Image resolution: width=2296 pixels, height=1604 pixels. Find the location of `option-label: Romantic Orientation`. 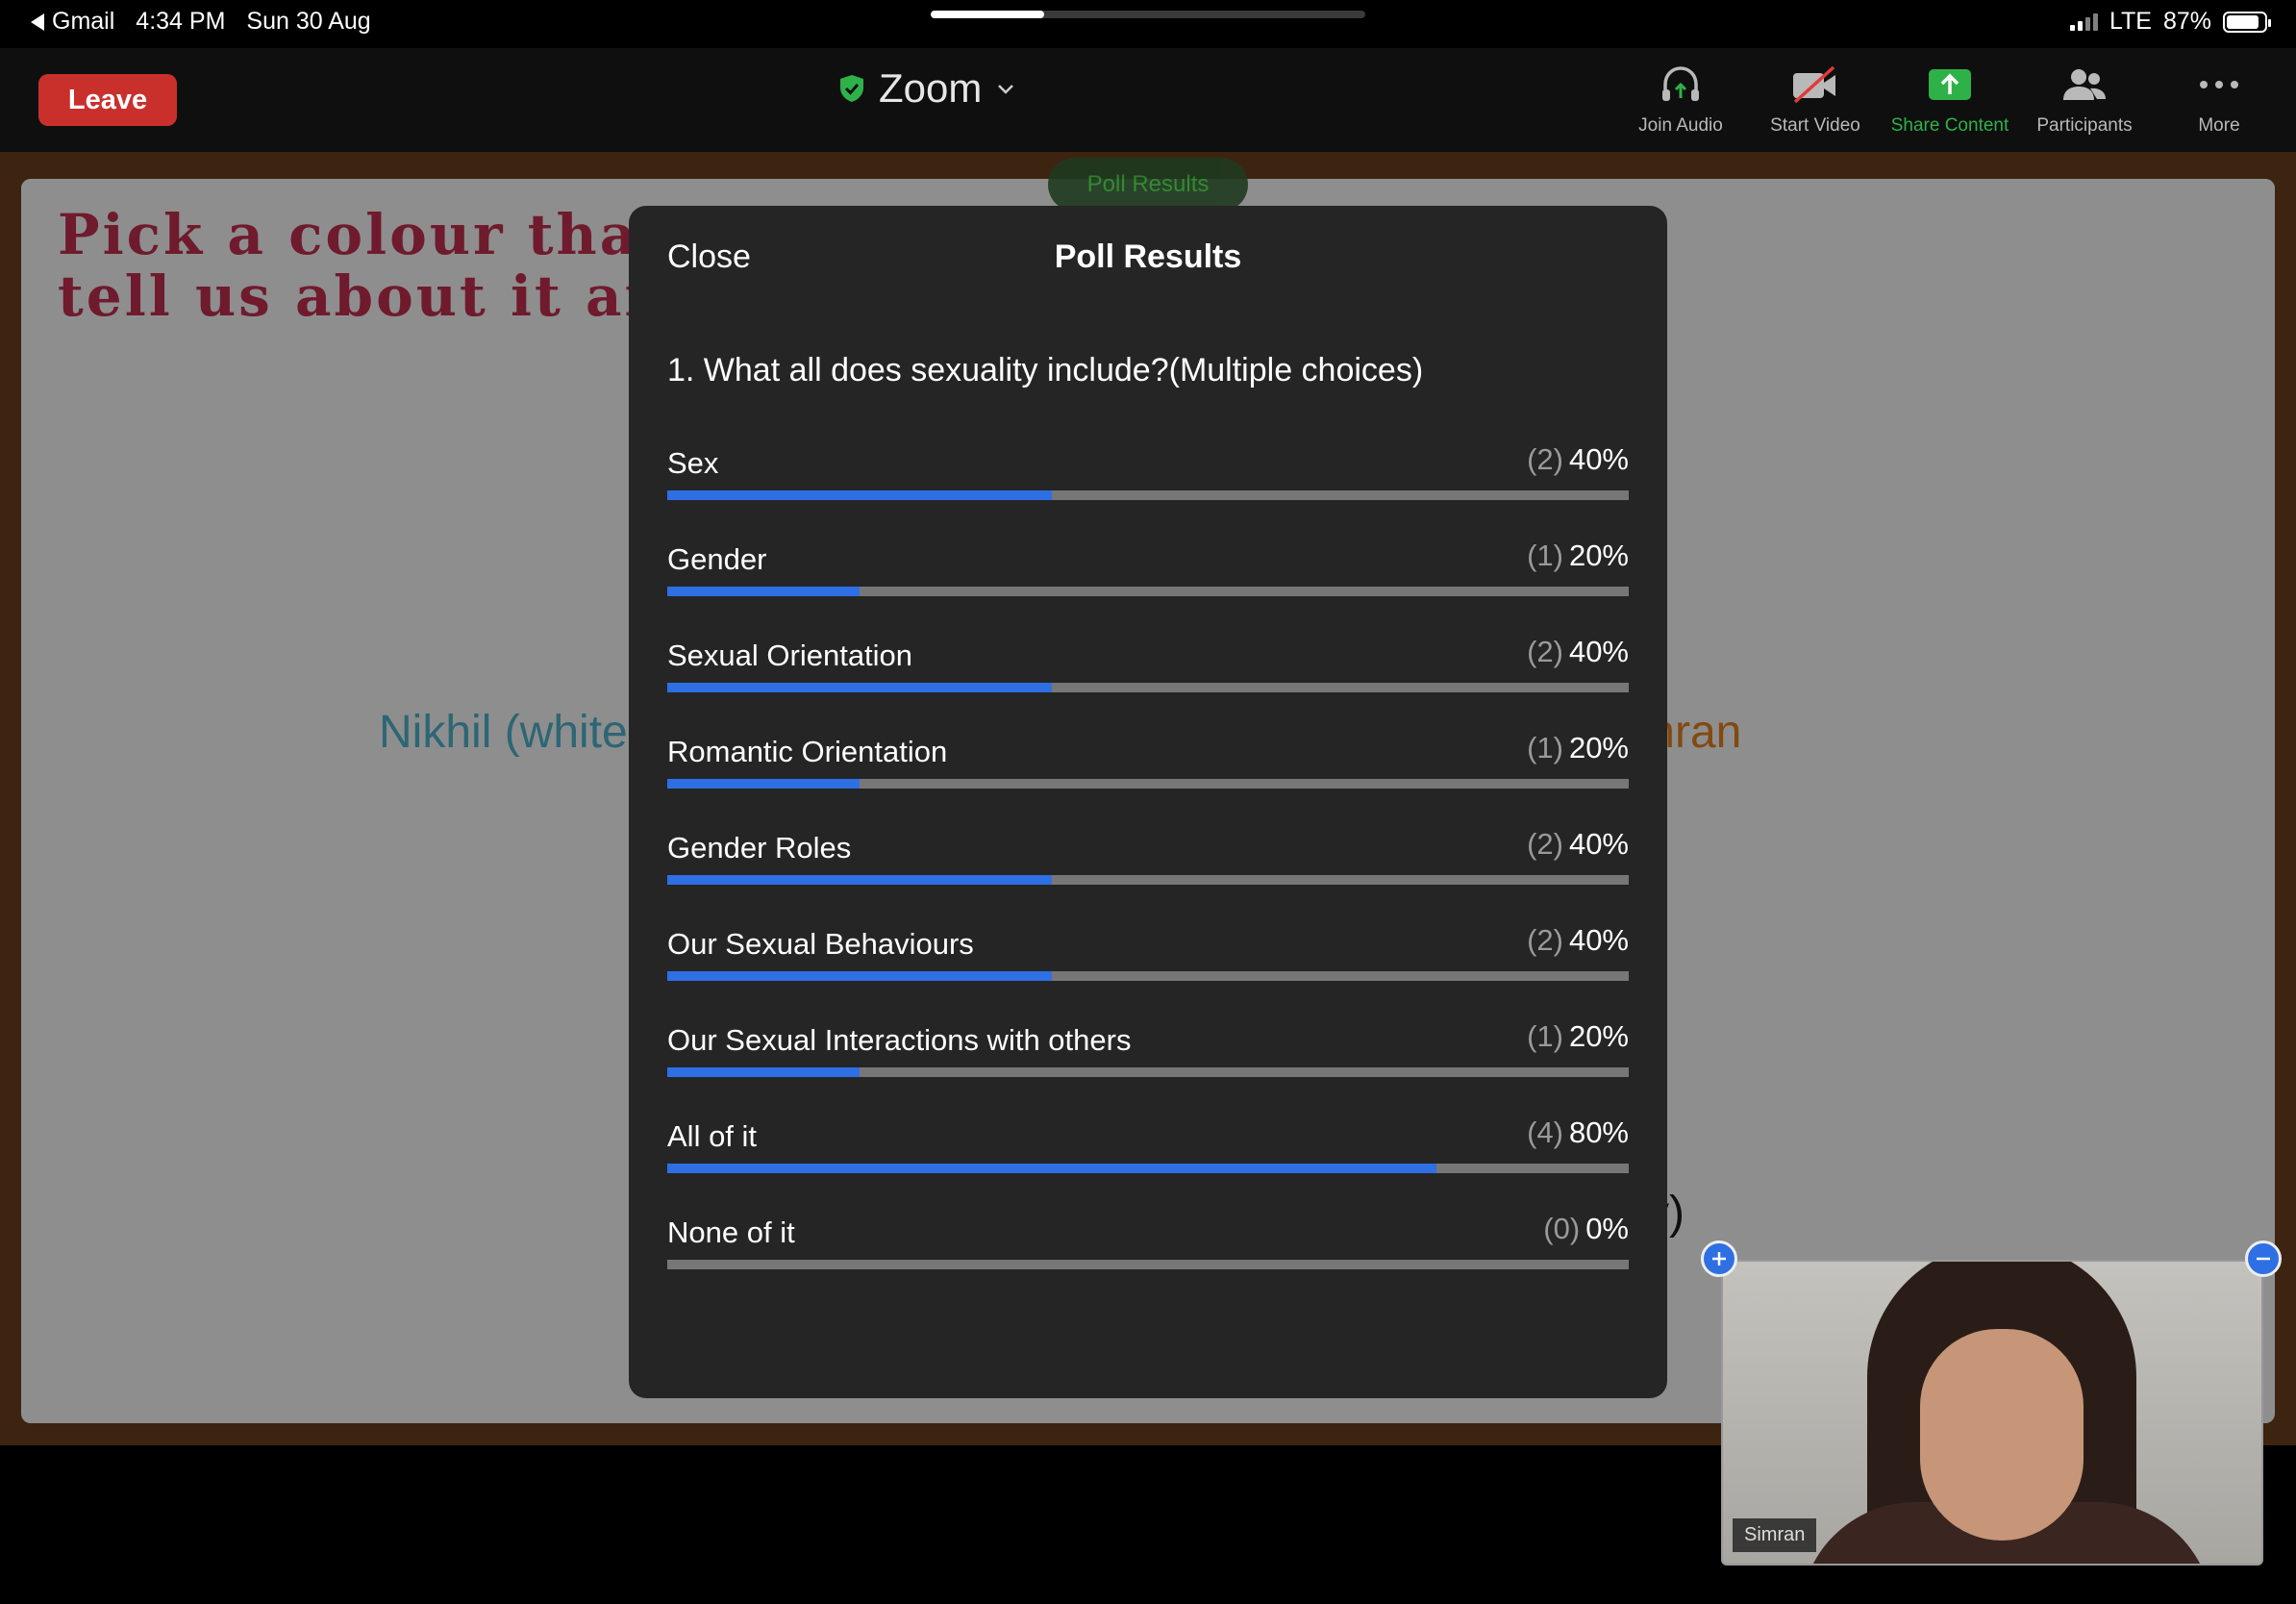

option-label: Romantic Orientation is located at coordinates (807, 751).